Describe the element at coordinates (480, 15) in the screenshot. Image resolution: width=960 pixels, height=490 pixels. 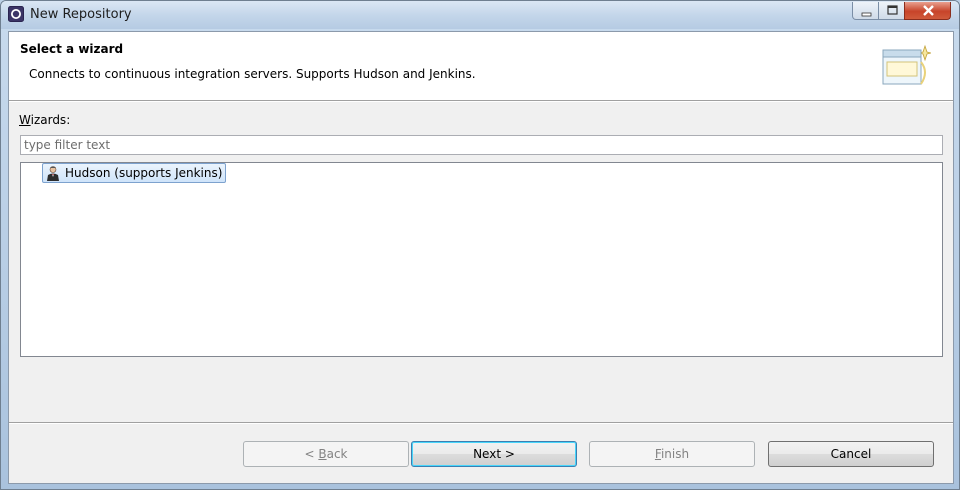
I see `title-bar: New Repository` at that location.